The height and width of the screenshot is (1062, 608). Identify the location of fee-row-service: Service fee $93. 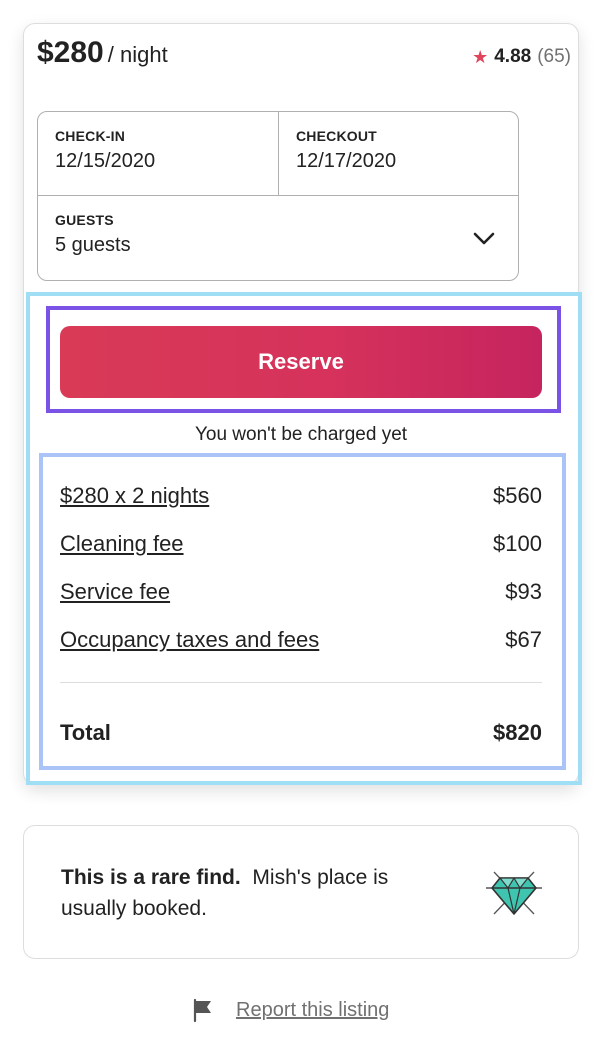
(301, 594).